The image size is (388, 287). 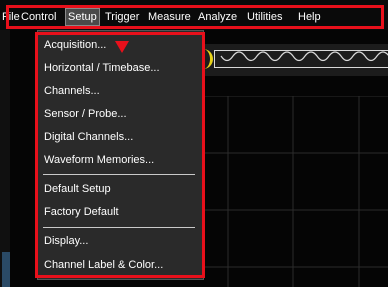 What do you see at coordinates (81, 212) in the screenshot?
I see `menu-item-factory-default: Factory Default` at bounding box center [81, 212].